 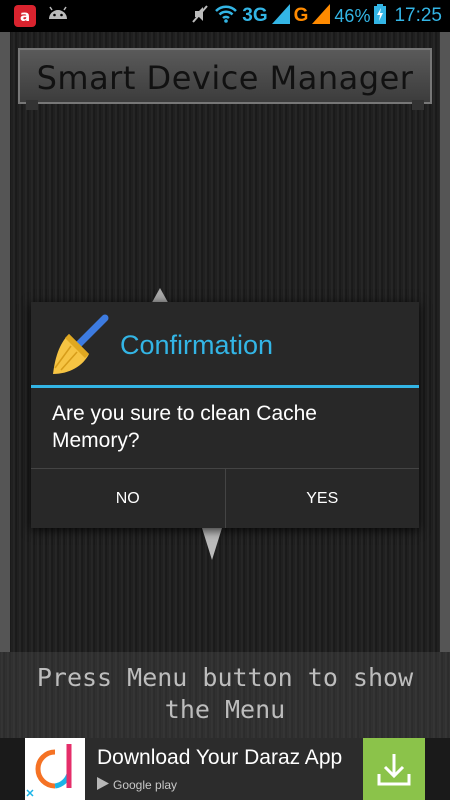 I want to click on banner-tab-left, so click(x=32, y=105).